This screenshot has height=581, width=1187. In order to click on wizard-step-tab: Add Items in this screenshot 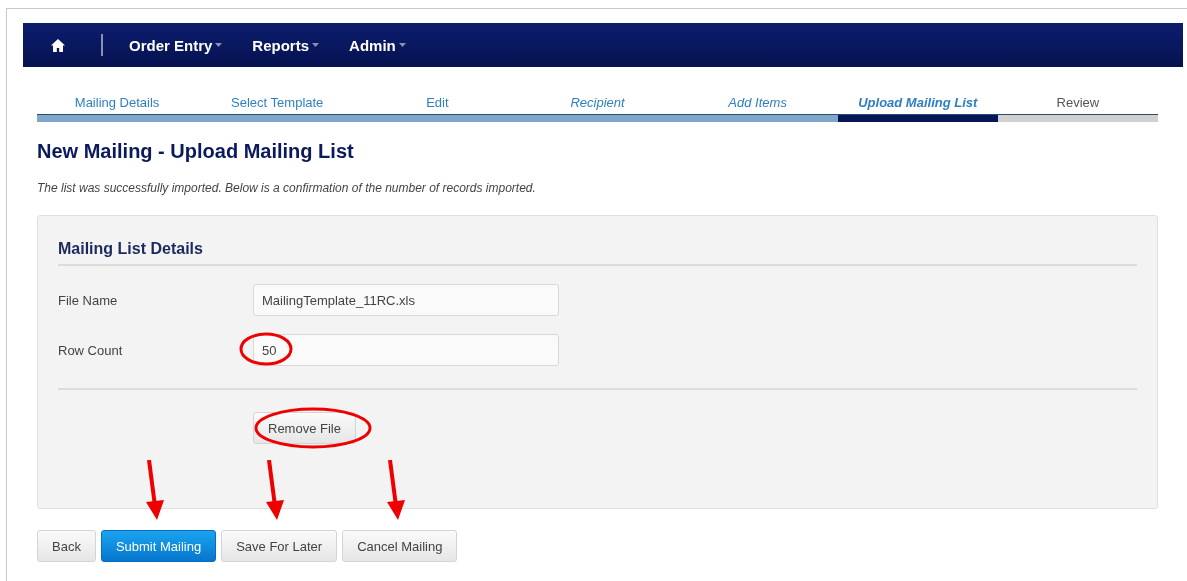, I will do `click(757, 108)`.